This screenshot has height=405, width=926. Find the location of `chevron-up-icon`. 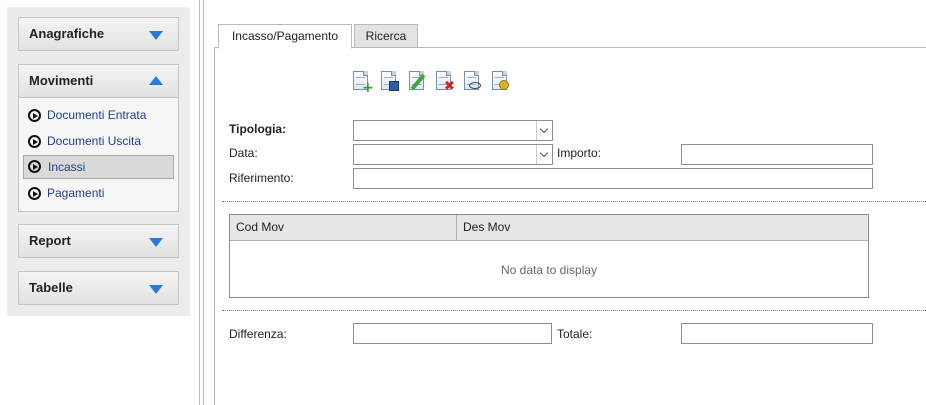

chevron-up-icon is located at coordinates (156, 80).